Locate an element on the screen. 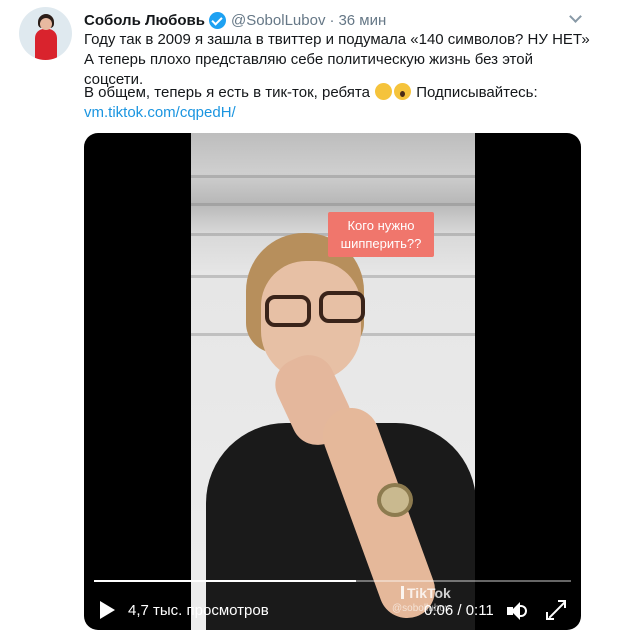 The image size is (620, 640). screaming-face-emoji is located at coordinates (403, 91).